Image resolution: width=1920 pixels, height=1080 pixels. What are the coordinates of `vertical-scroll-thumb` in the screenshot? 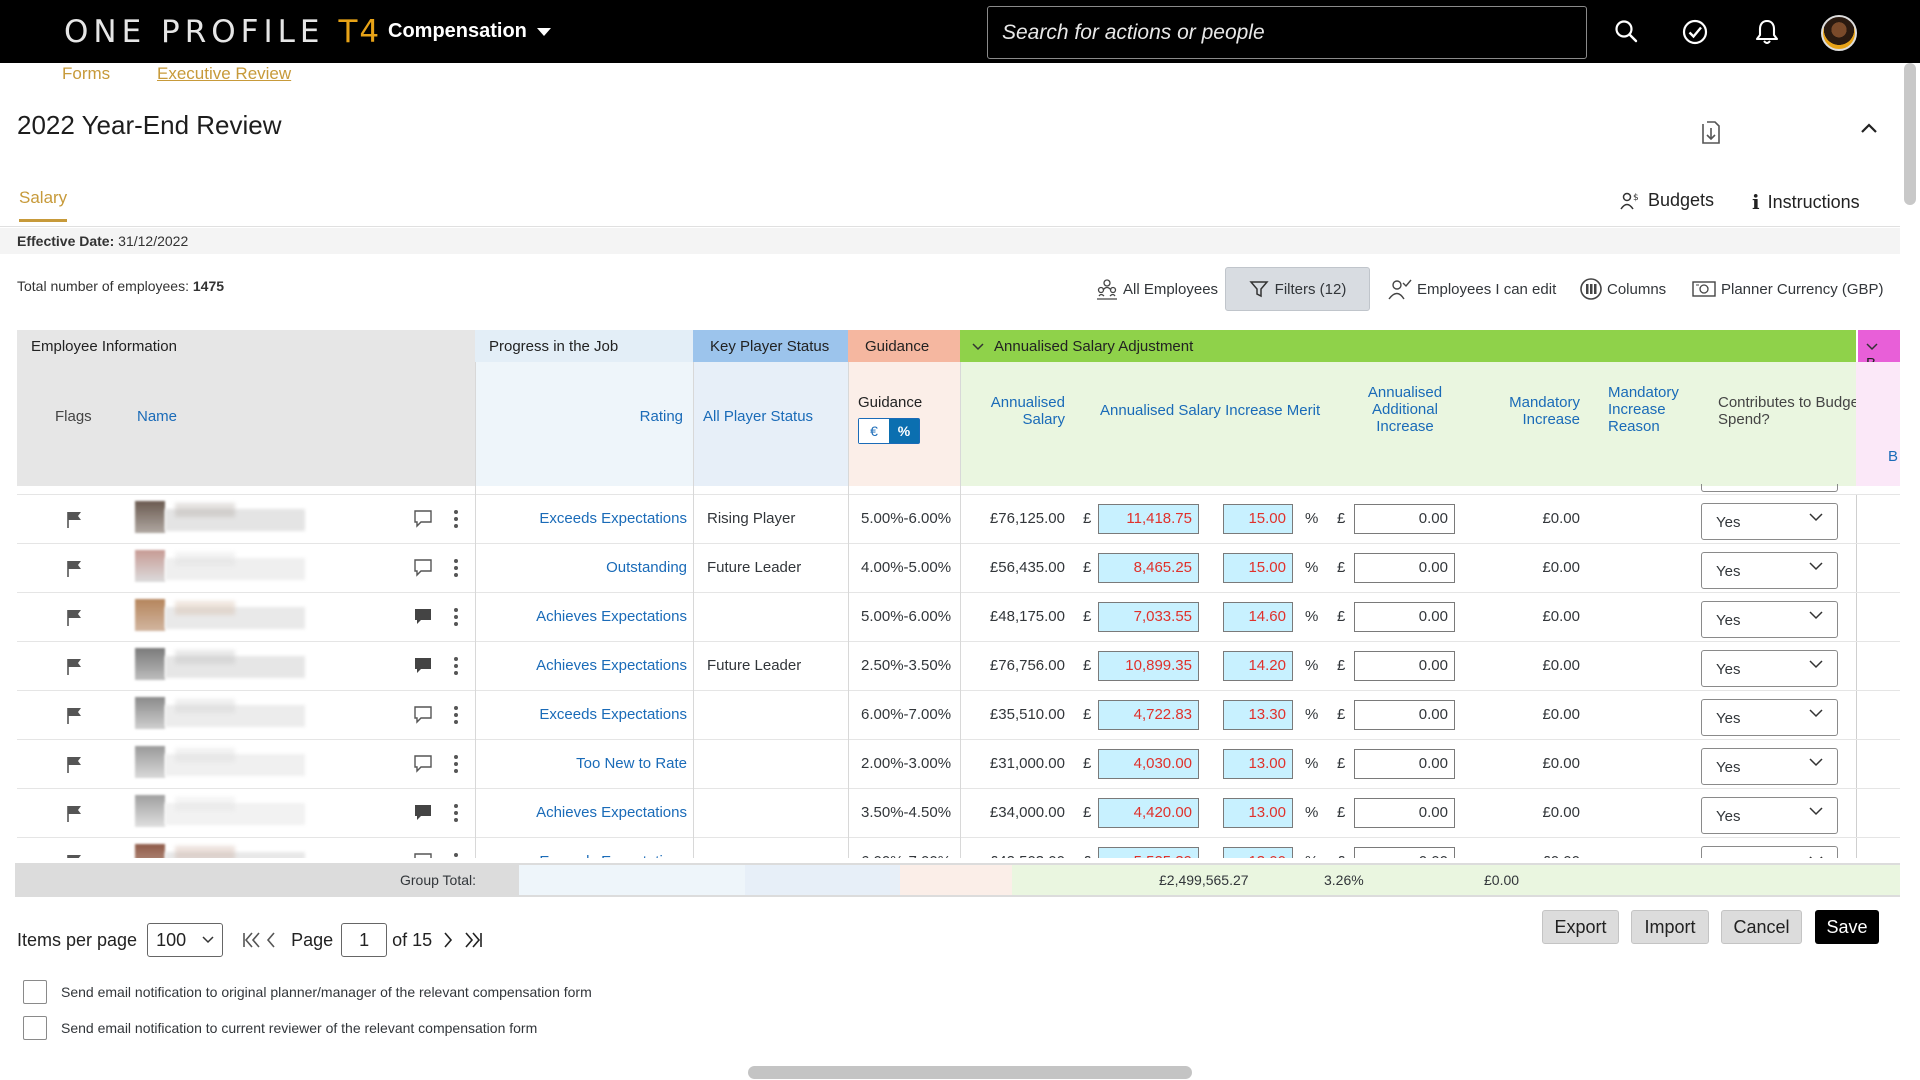 It's located at (1910, 134).